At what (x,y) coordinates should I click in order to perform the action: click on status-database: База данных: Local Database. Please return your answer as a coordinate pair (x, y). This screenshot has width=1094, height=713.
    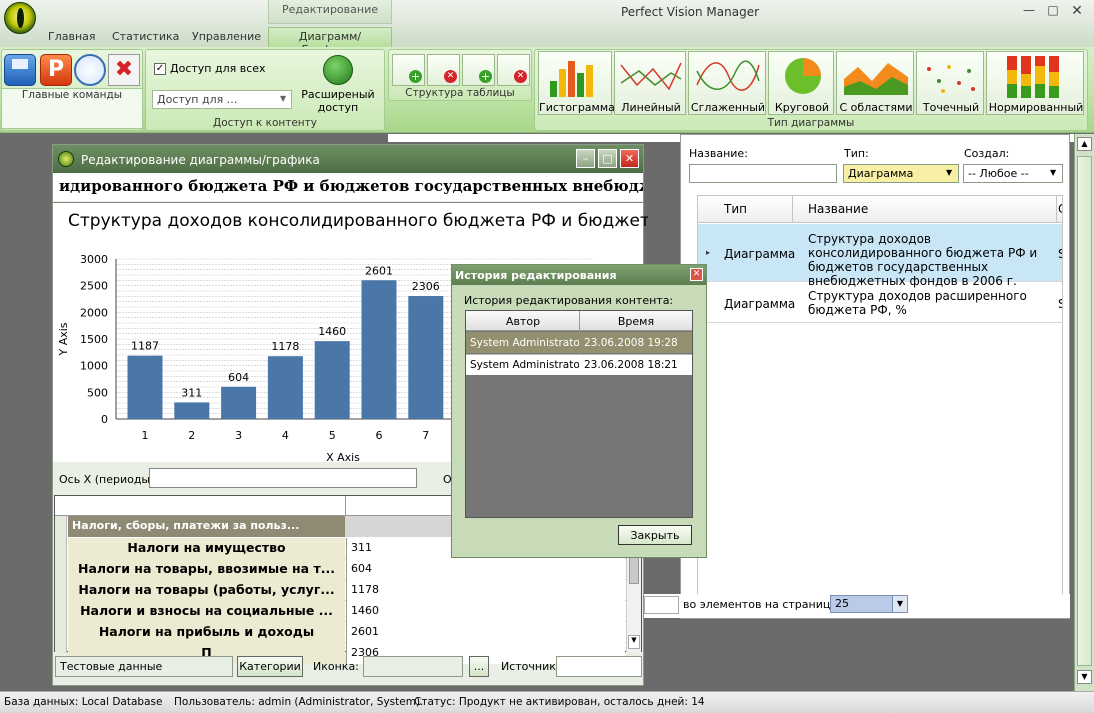
    Looking at the image, I should click on (83, 702).